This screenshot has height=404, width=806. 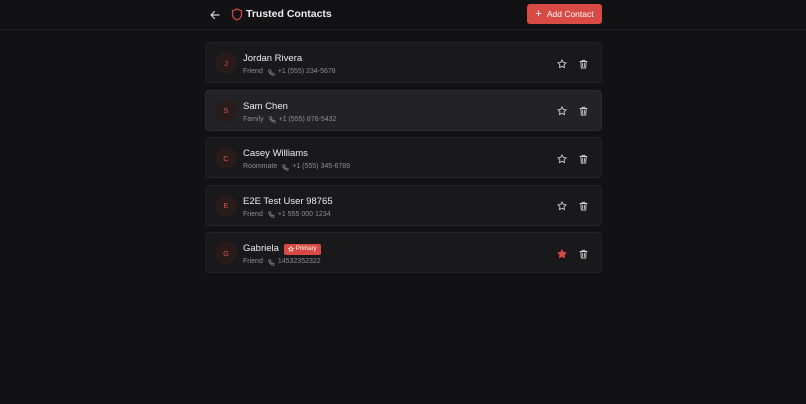 I want to click on contact-name: Casey Williams, so click(x=275, y=154).